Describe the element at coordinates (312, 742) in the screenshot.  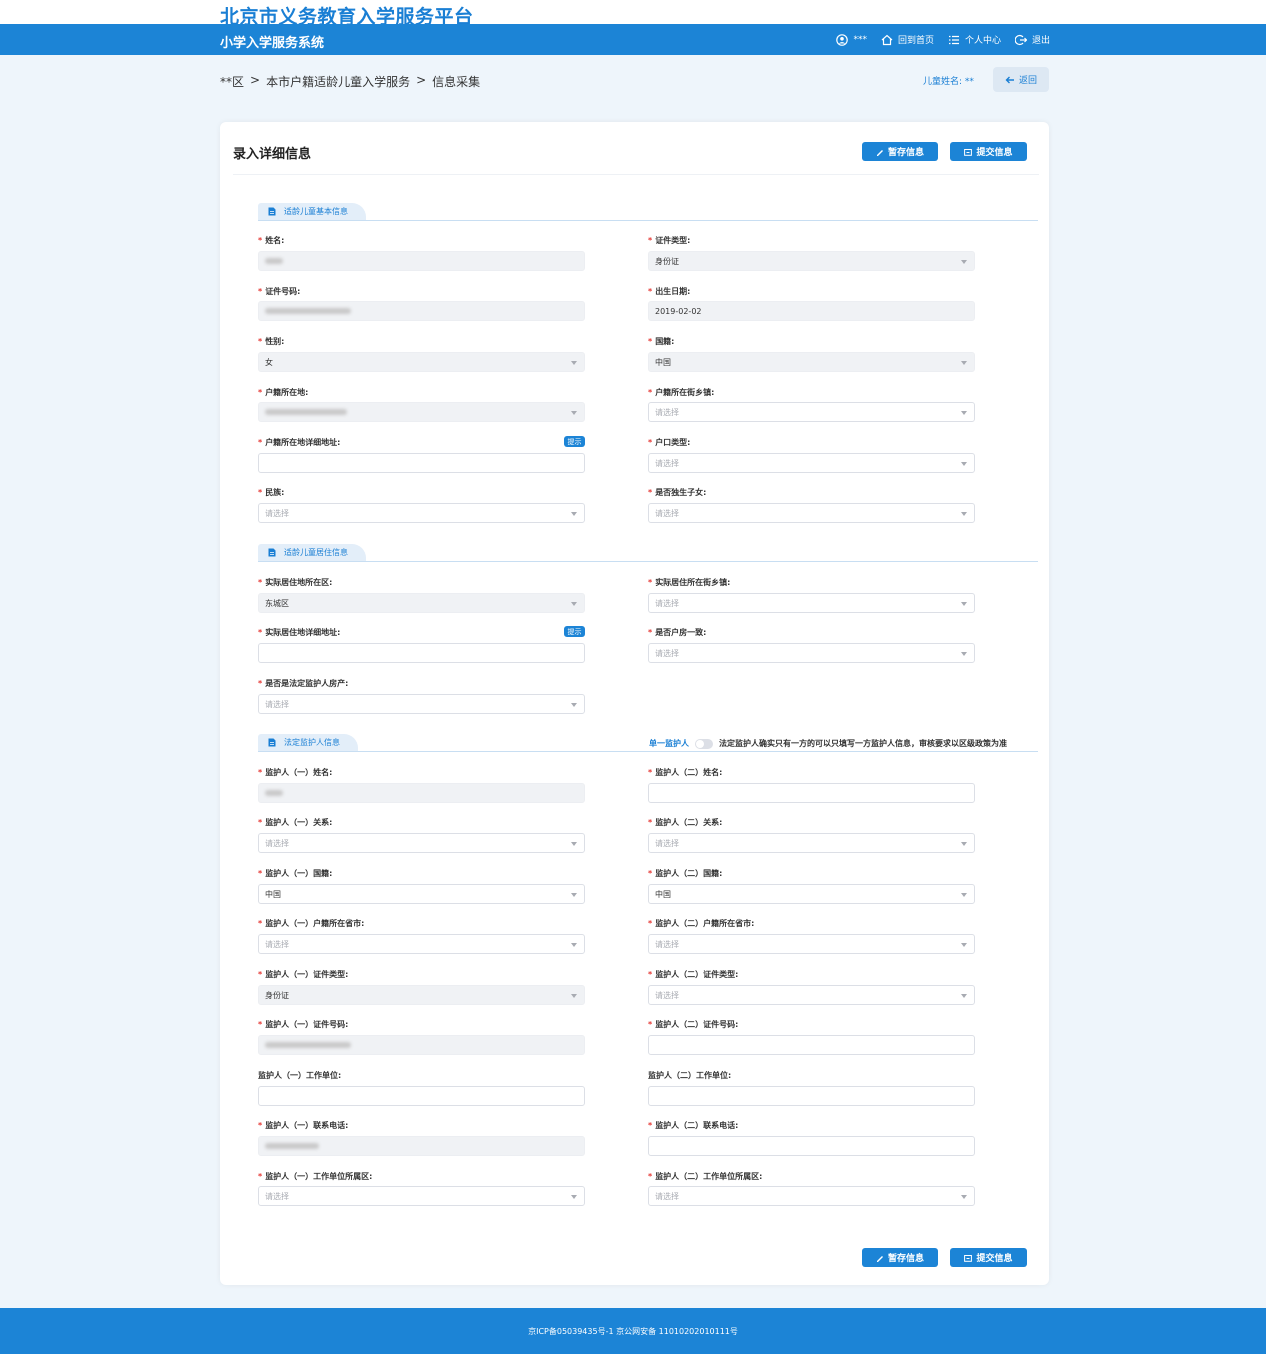
I see `section-title: 法定监护人信息` at that location.